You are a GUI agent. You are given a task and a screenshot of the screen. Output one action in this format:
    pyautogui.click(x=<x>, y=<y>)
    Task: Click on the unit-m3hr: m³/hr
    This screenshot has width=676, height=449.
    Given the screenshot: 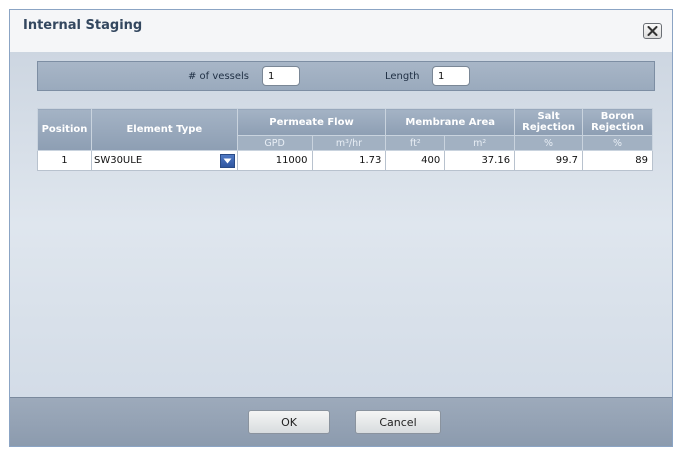 What is the action you would take?
    pyautogui.click(x=349, y=143)
    